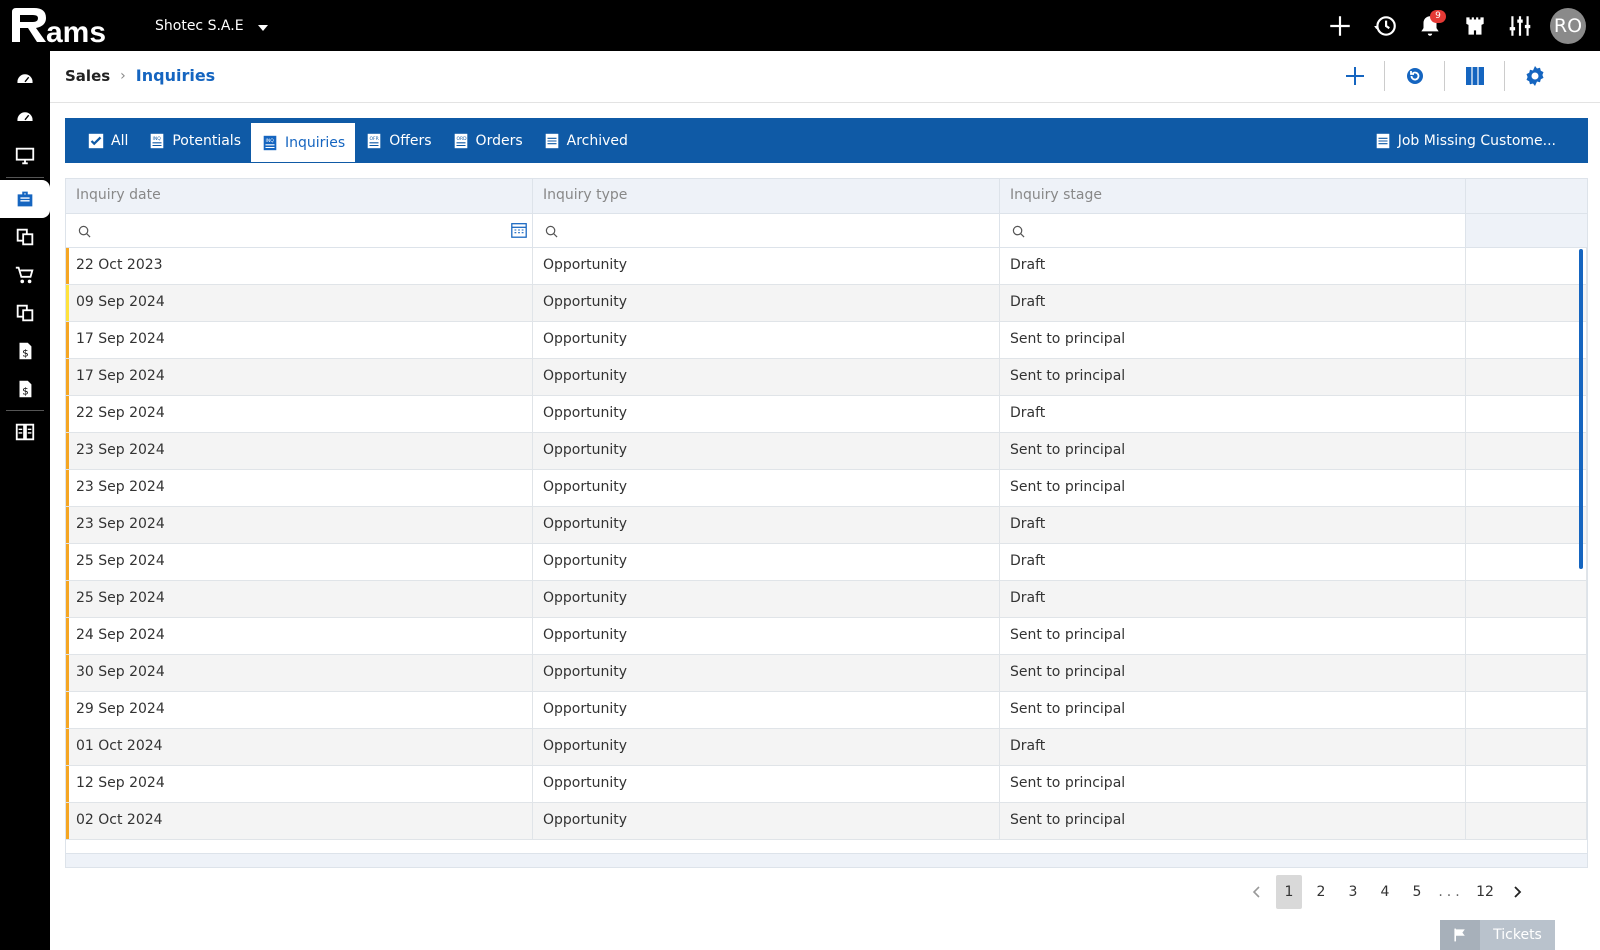  I want to click on tab-potentials: INQ Potentials, so click(194, 141).